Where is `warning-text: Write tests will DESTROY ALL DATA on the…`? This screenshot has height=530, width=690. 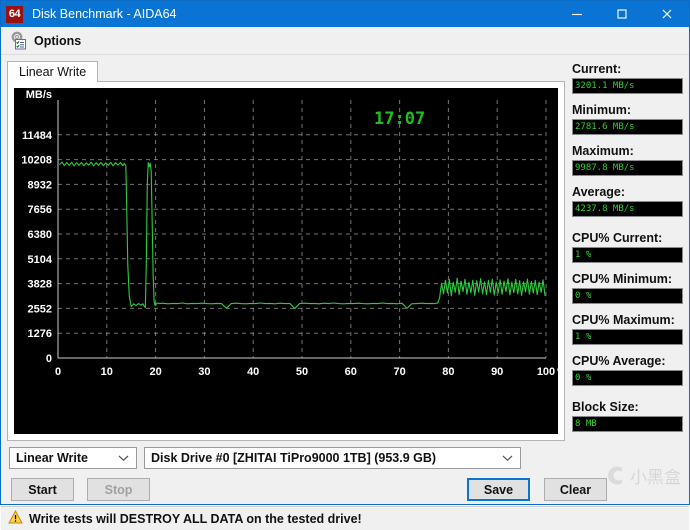
warning-text: Write tests will DESTROY ALL DATA on the… is located at coordinates (195, 518).